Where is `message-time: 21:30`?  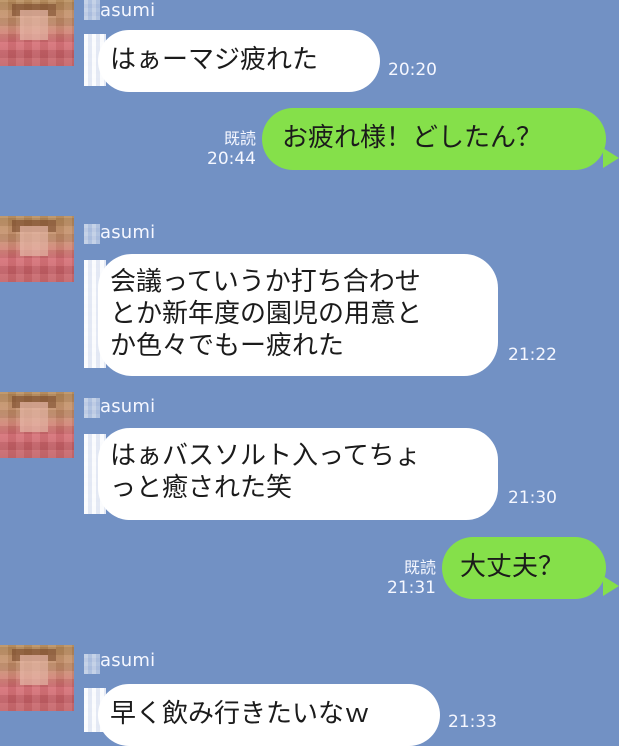
message-time: 21:30 is located at coordinates (532, 498).